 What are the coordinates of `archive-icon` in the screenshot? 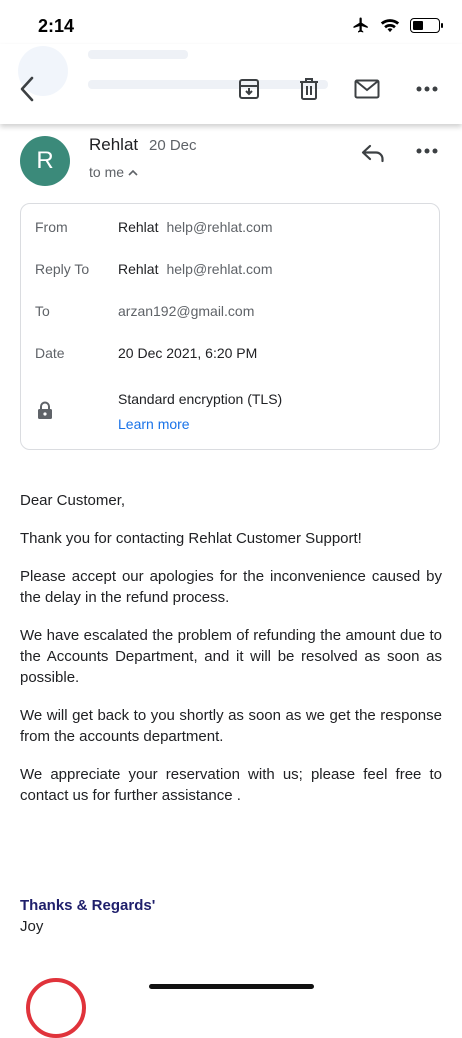 It's located at (249, 89).